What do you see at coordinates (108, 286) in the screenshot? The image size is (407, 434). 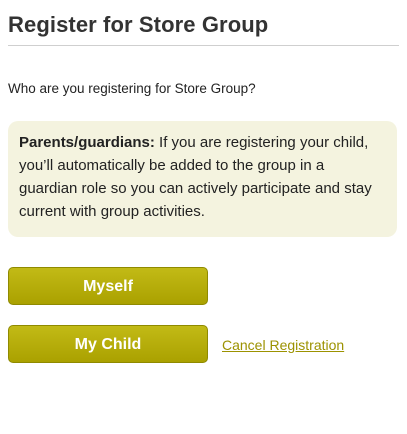 I see `myself-button: Myself` at bounding box center [108, 286].